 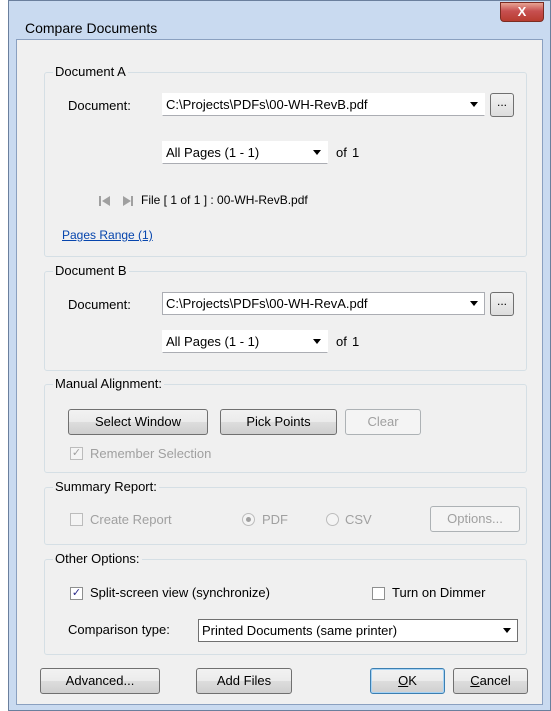 I want to click on ok-button: OK, so click(x=407, y=681).